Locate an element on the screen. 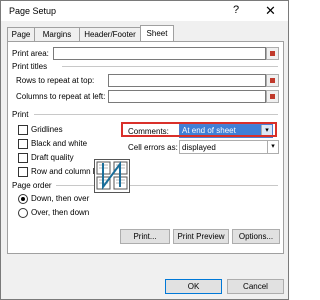 This screenshot has width=320, height=300. black-white-label: Black and white is located at coordinates (59, 143).